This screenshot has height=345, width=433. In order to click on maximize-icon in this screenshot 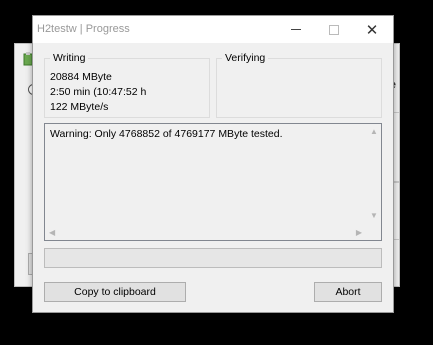, I will do `click(334, 29)`.